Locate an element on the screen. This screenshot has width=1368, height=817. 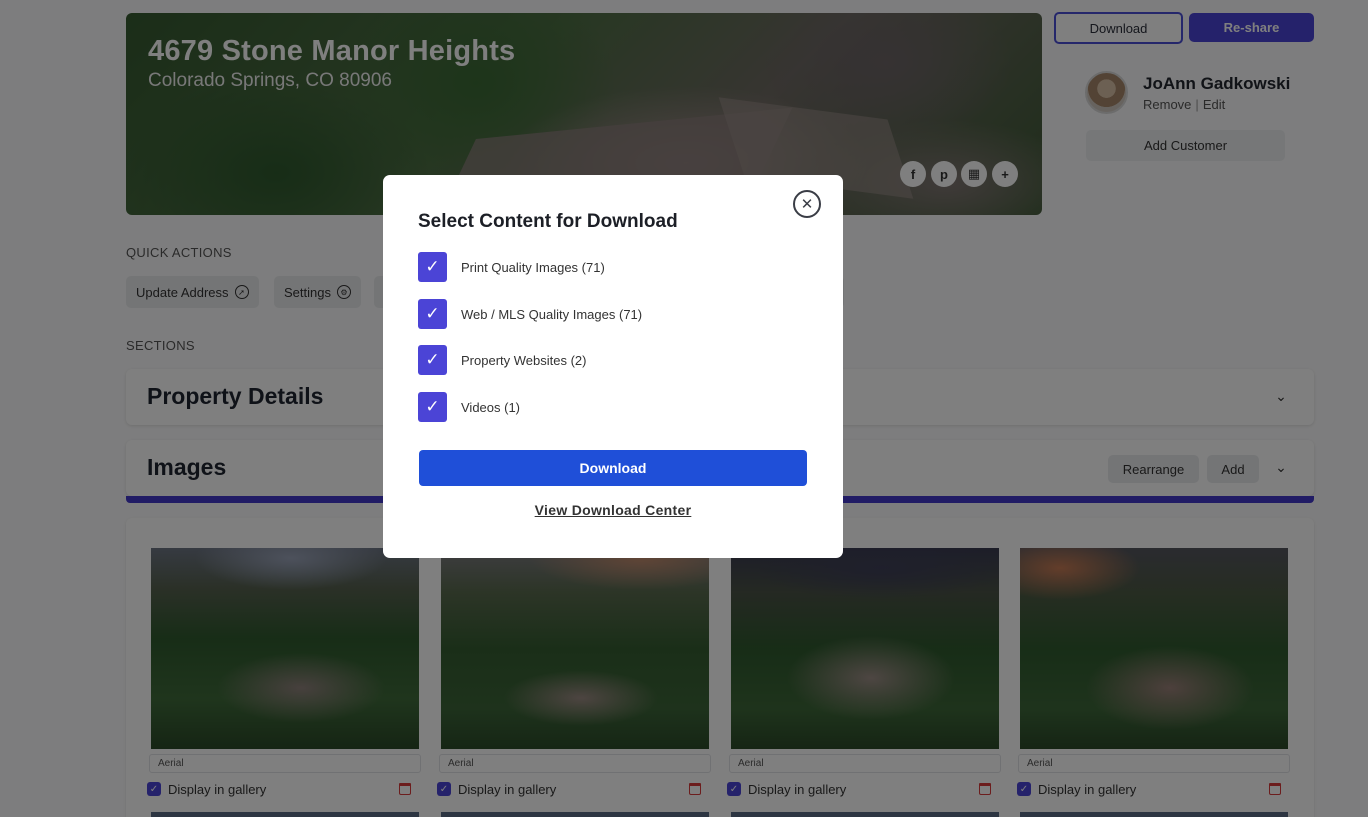
option-print-quality-images: ✓ Print Quality Images (71) is located at coordinates (511, 267).